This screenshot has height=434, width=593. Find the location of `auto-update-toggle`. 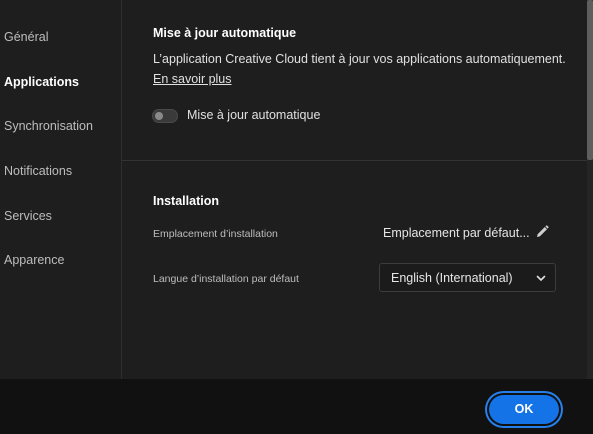

auto-update-toggle is located at coordinates (165, 116).